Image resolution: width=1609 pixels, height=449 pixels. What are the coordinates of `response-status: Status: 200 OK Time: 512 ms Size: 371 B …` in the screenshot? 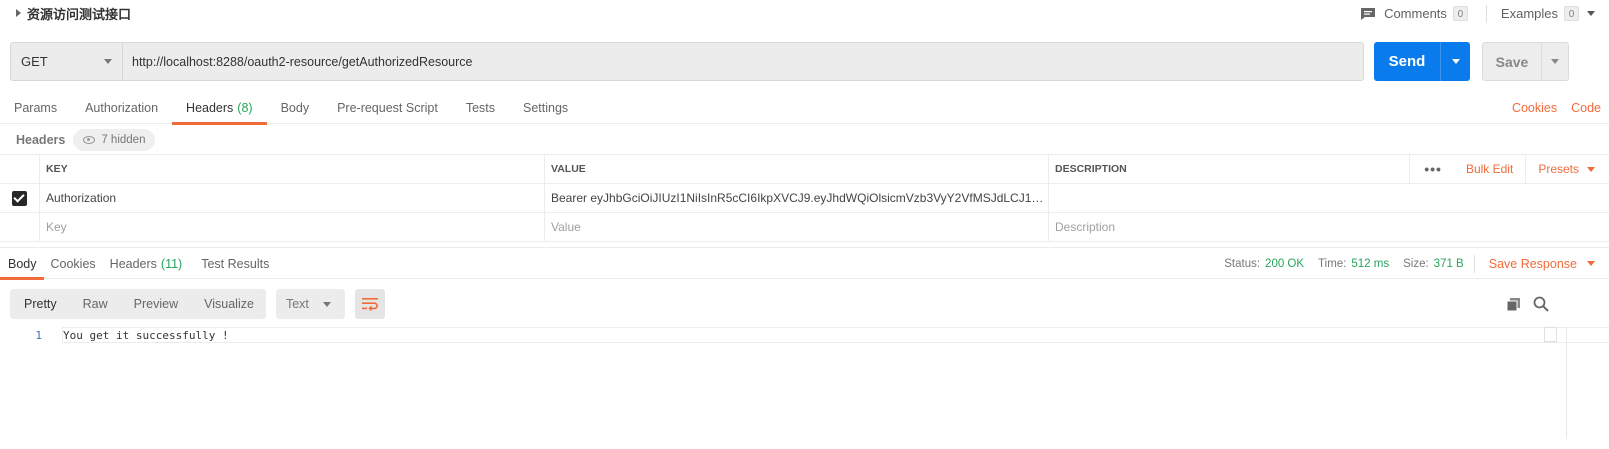 It's located at (1416, 263).